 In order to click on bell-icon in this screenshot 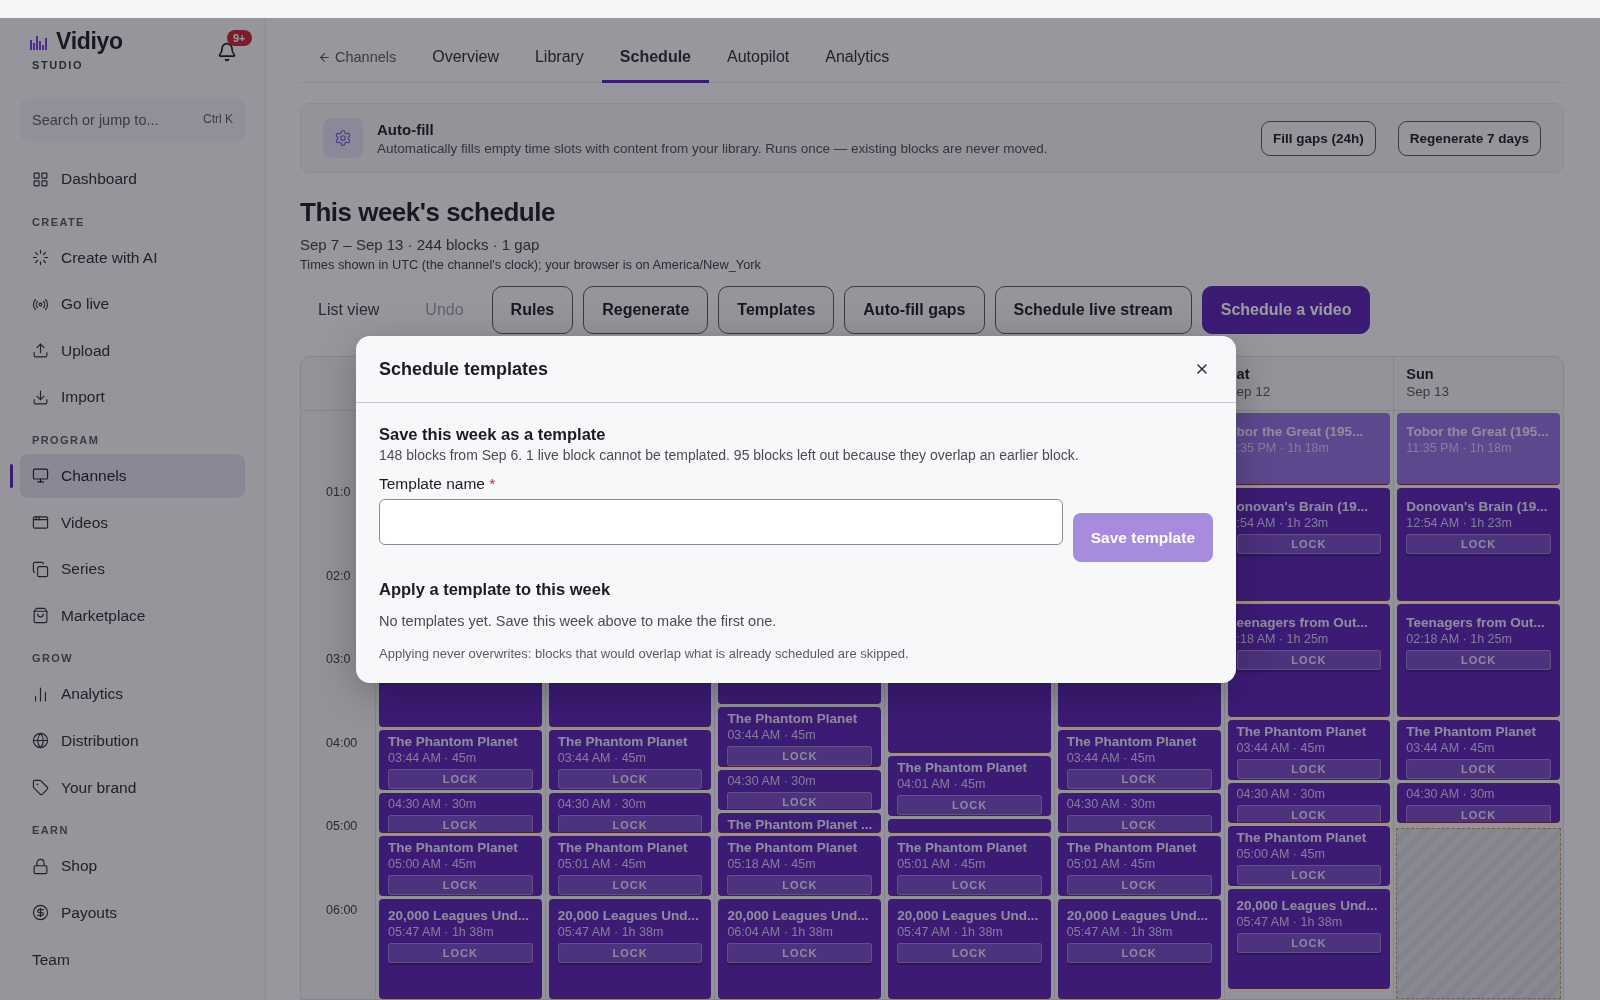, I will do `click(227, 52)`.